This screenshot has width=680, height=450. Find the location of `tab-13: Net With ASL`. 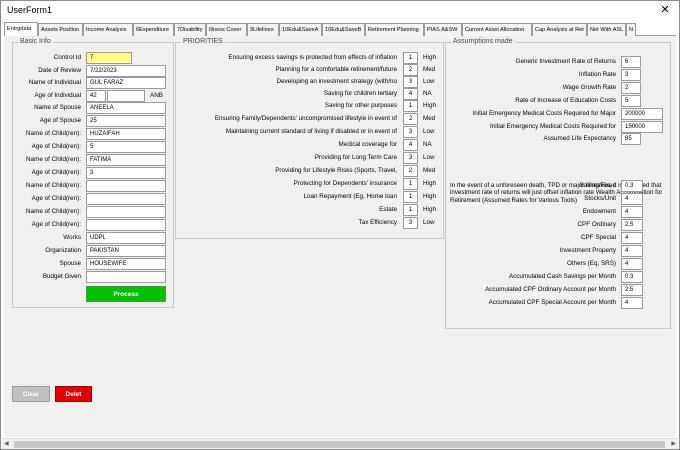

tab-13: Net With ASL is located at coordinates (606, 29).